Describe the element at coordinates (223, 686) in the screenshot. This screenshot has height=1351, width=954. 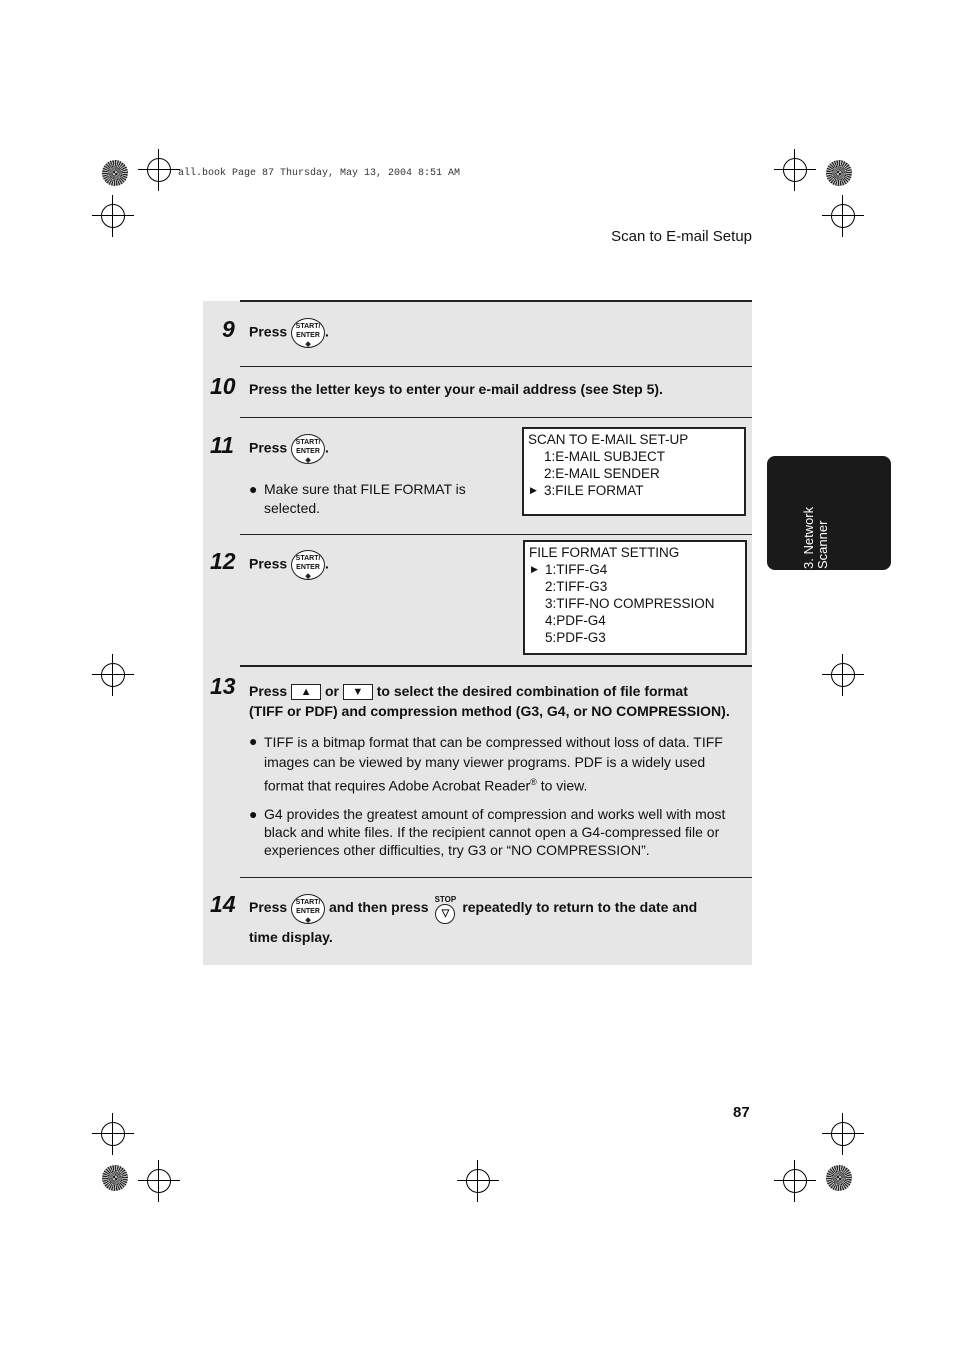
I see `step-number: 13` at that location.